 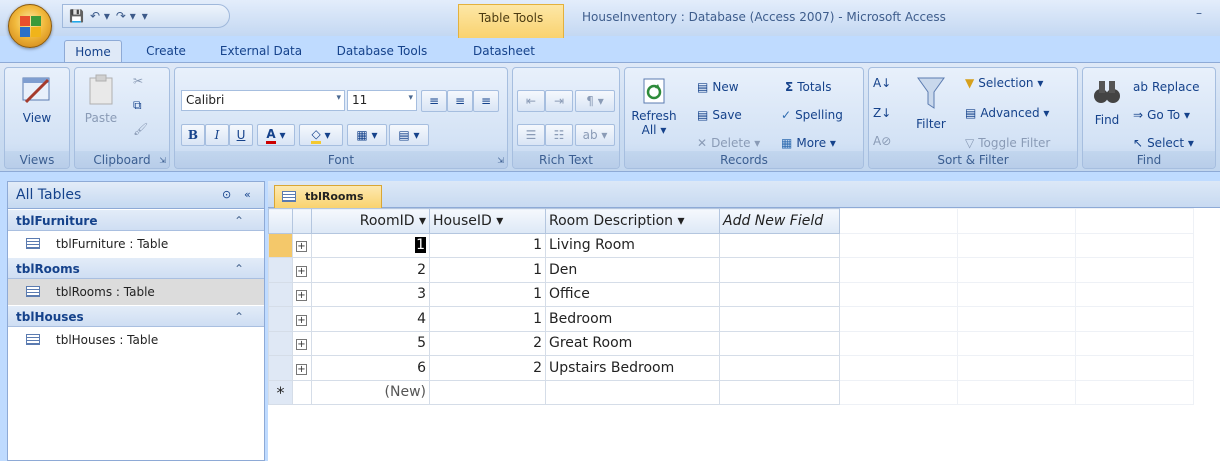 I want to click on align-right-icon: ≡, so click(x=486, y=101).